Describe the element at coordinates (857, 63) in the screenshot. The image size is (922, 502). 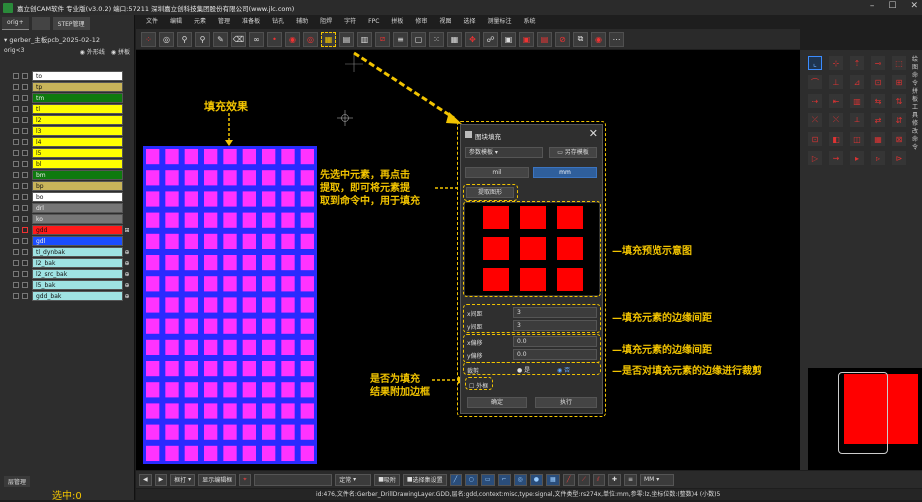
I see `right-tool-icon: ⇡` at that location.